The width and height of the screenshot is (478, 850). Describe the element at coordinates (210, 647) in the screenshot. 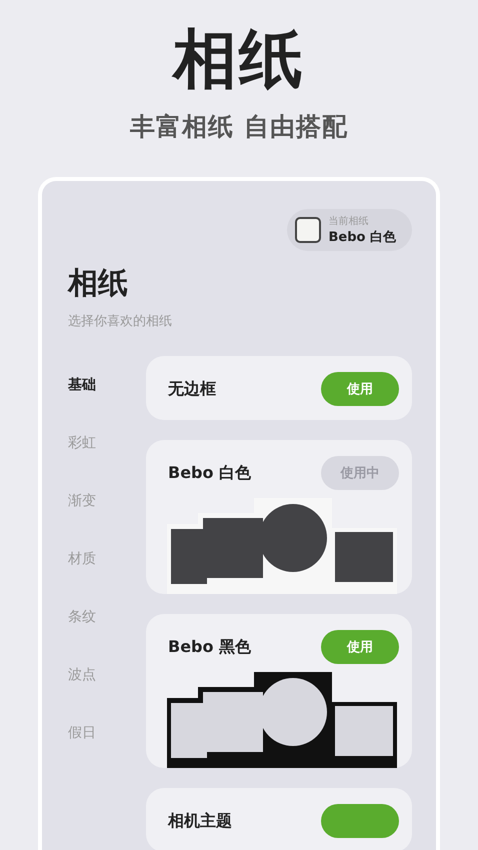

I see `paper-title: Bebo 黑色` at that location.